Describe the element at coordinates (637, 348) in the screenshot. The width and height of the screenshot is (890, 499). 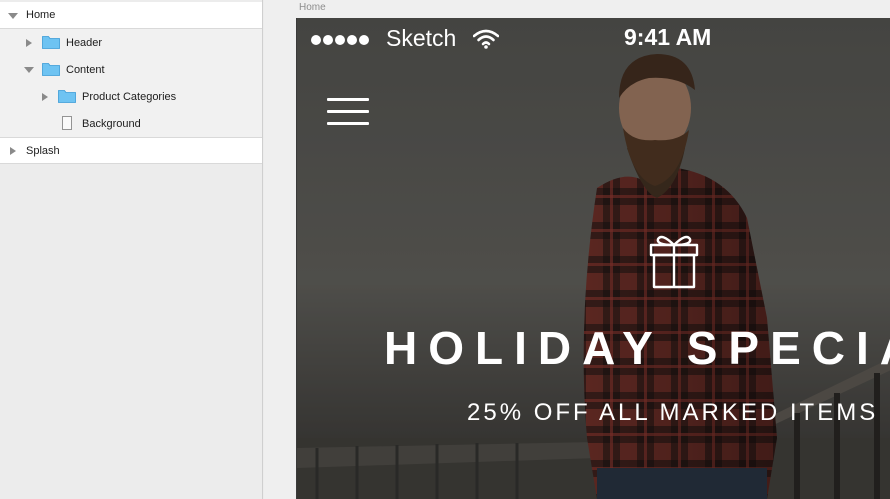
I see `promo-headline: HOLIDAY SPECIA` at that location.